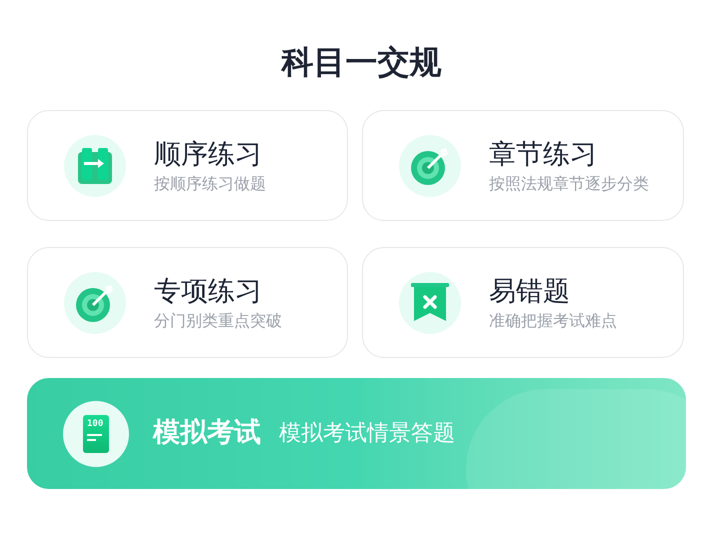 This screenshot has height=533, width=723. I want to click on practice-card: 顺序练习 按顺序练习做题, so click(187, 165).